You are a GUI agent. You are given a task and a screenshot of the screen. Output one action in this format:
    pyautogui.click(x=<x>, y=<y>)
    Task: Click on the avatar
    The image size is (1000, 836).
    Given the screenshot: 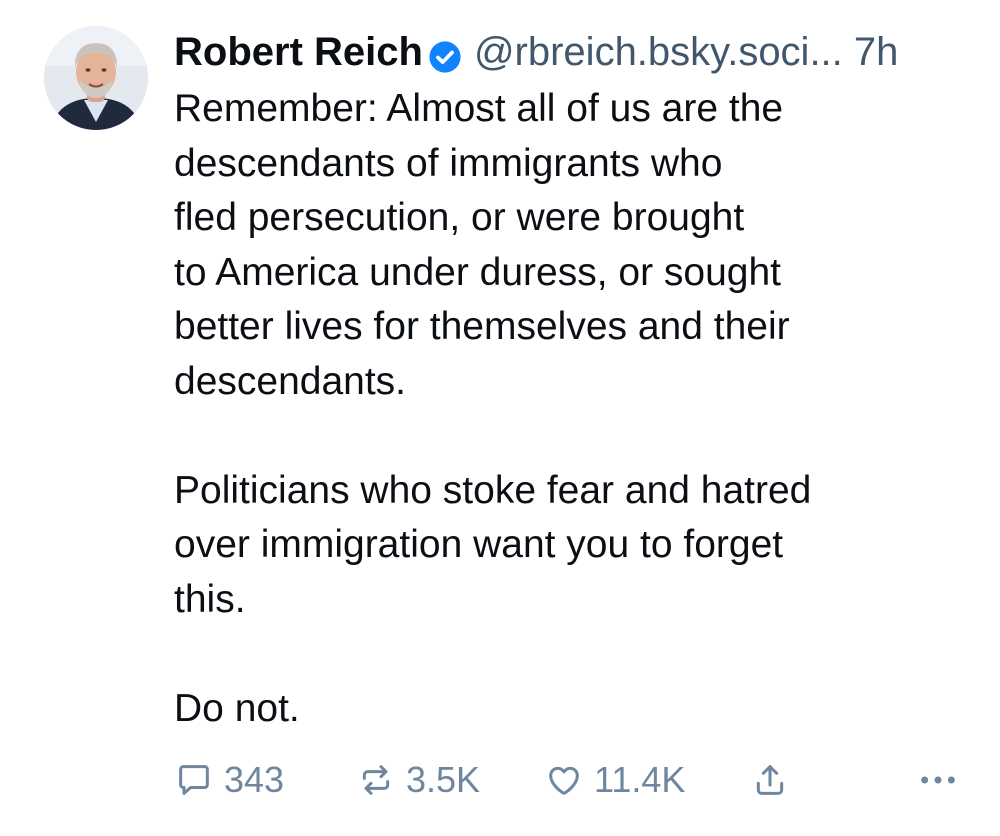 What is the action you would take?
    pyautogui.click(x=96, y=78)
    